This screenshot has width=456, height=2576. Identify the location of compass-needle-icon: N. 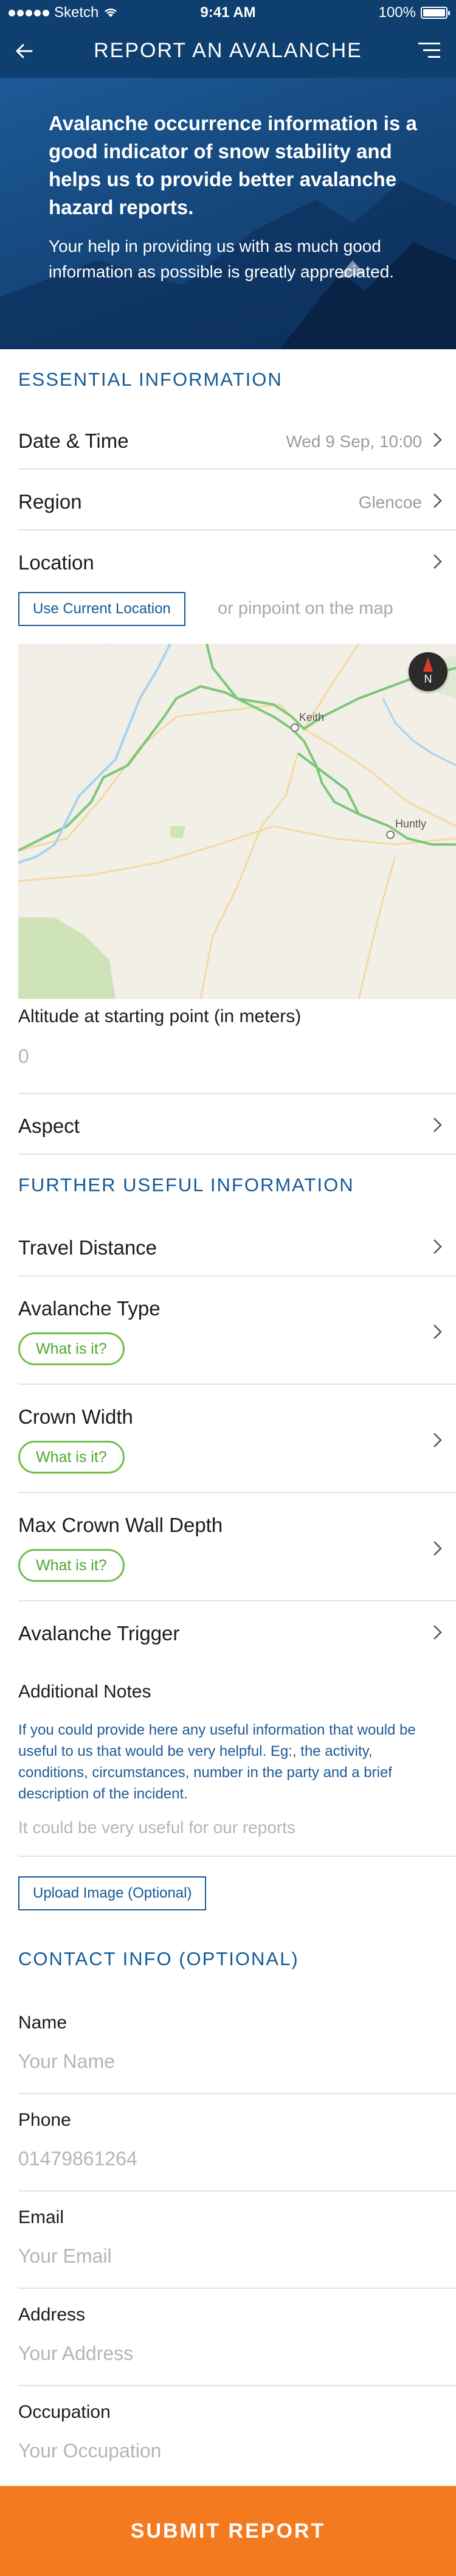
(428, 671).